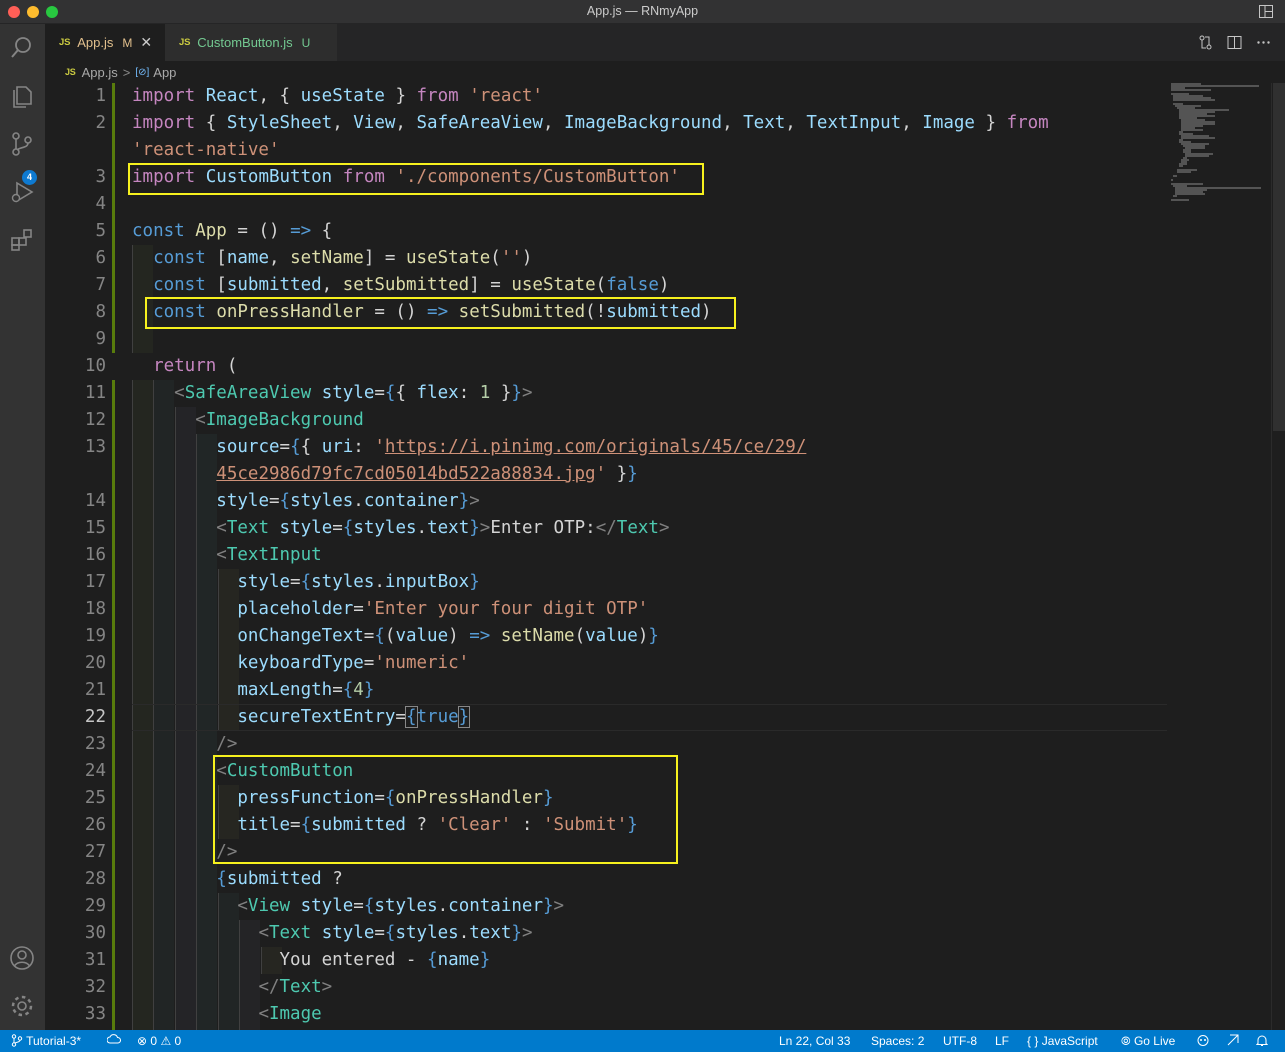 Image resolution: width=1285 pixels, height=1052 pixels. What do you see at coordinates (142, 72) in the screenshot?
I see `symbol-variable-icon: [⊘]` at bounding box center [142, 72].